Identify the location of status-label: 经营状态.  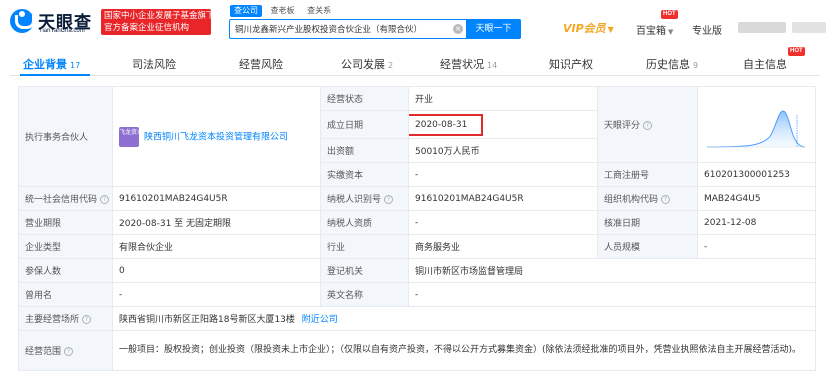
(364, 98).